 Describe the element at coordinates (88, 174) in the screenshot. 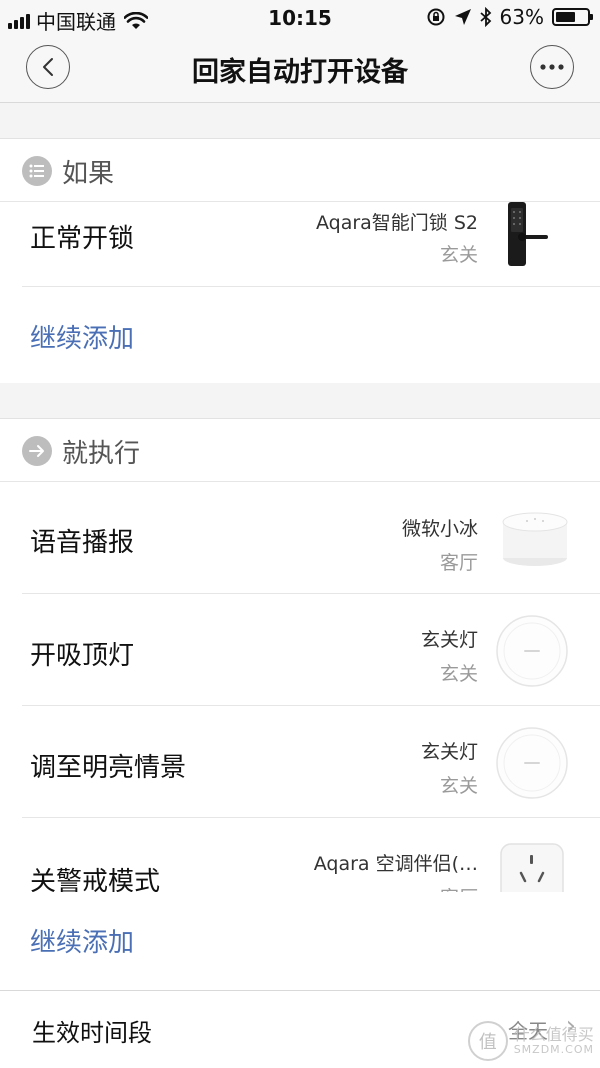

I see `if-section-title: 如果` at that location.